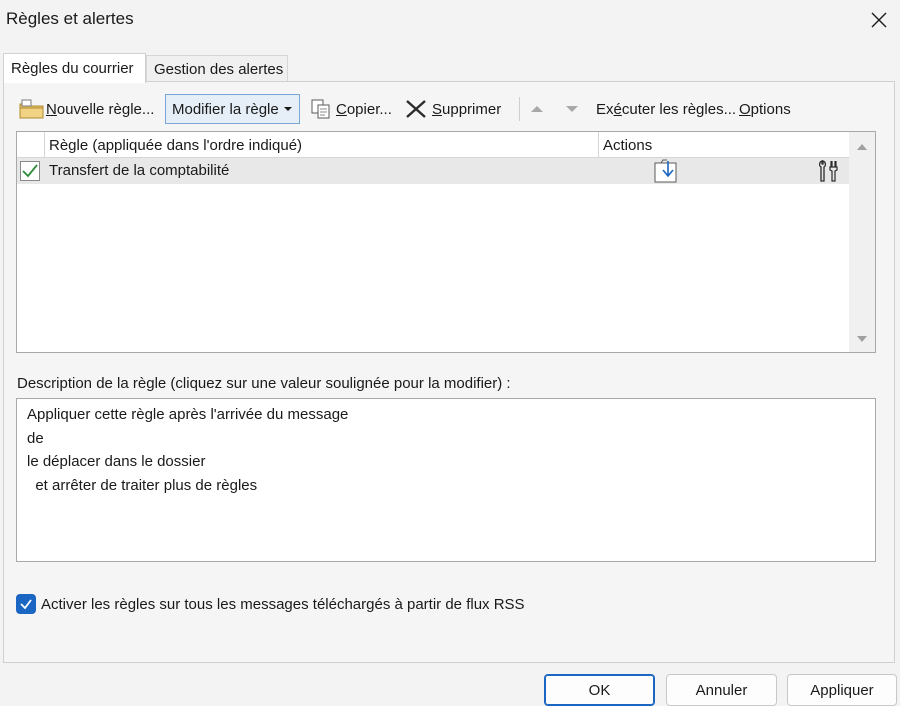 The height and width of the screenshot is (706, 900). I want to click on close-icon, so click(879, 20).